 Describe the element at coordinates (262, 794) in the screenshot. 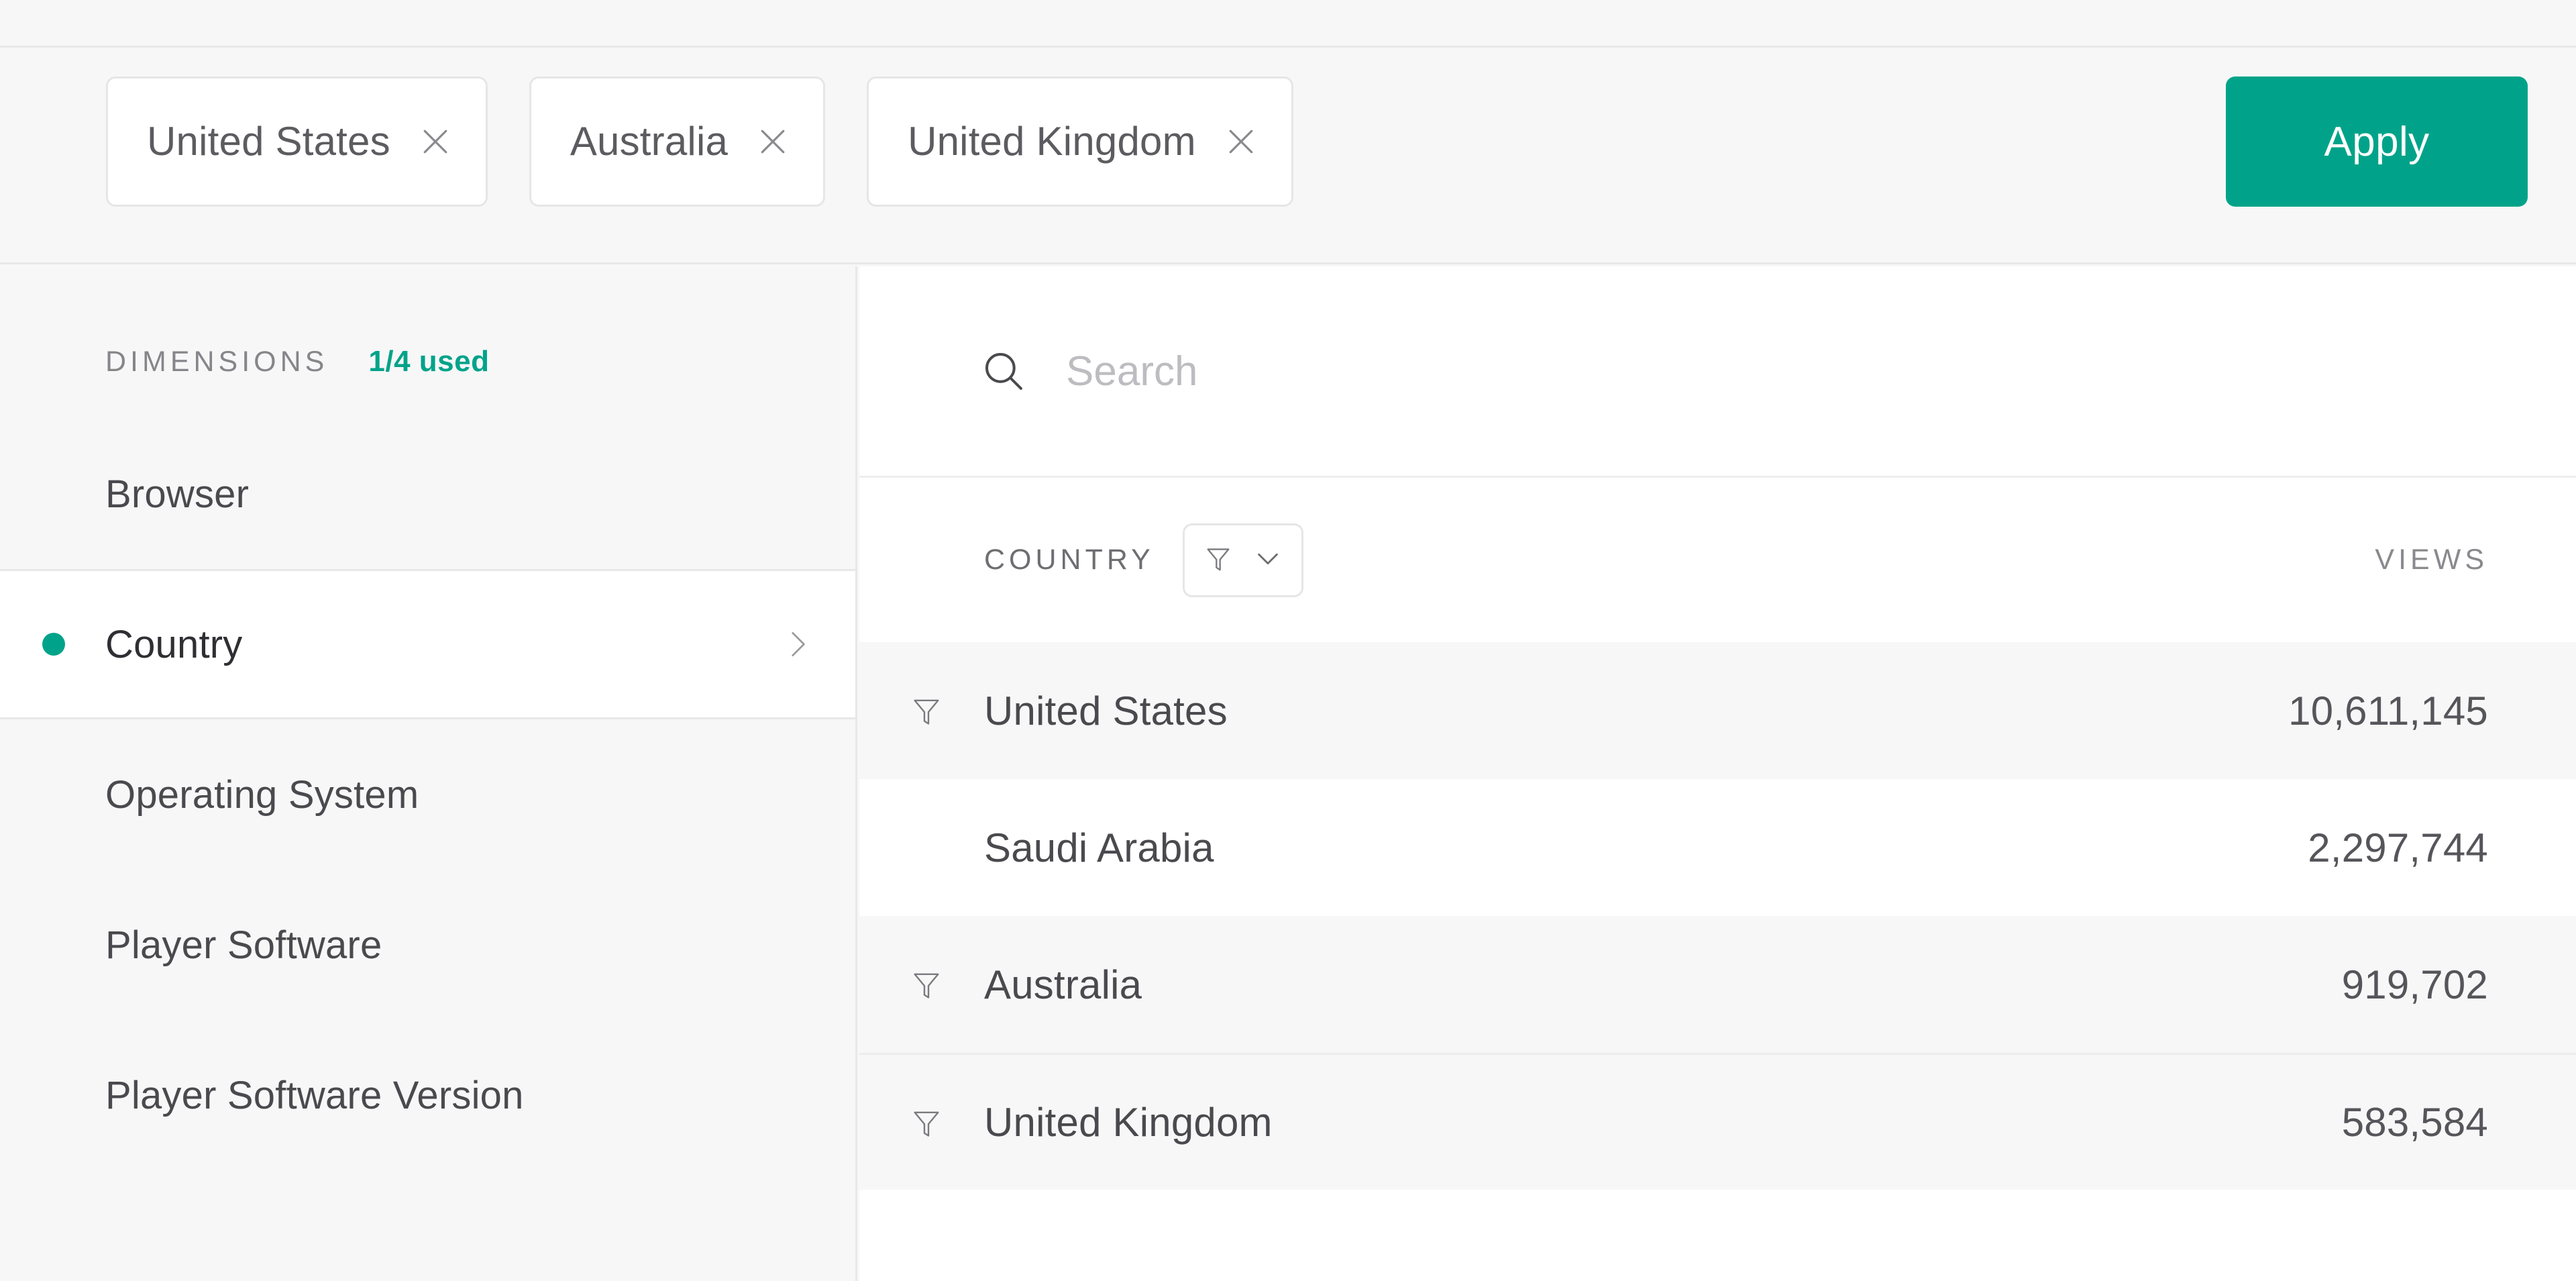

I see `sidebar-item-label: Operating System` at that location.